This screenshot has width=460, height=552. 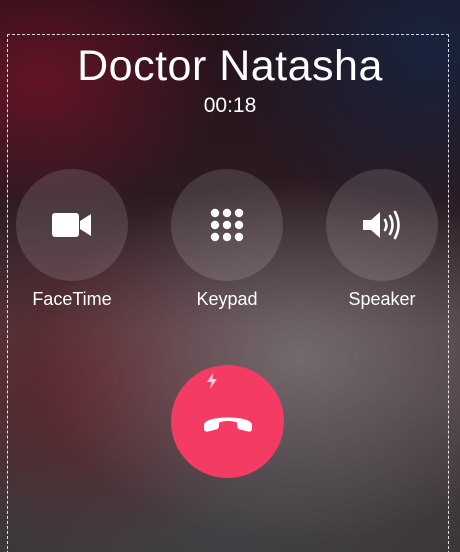 I want to click on facetime-control: FaceTime, so click(x=72, y=239).